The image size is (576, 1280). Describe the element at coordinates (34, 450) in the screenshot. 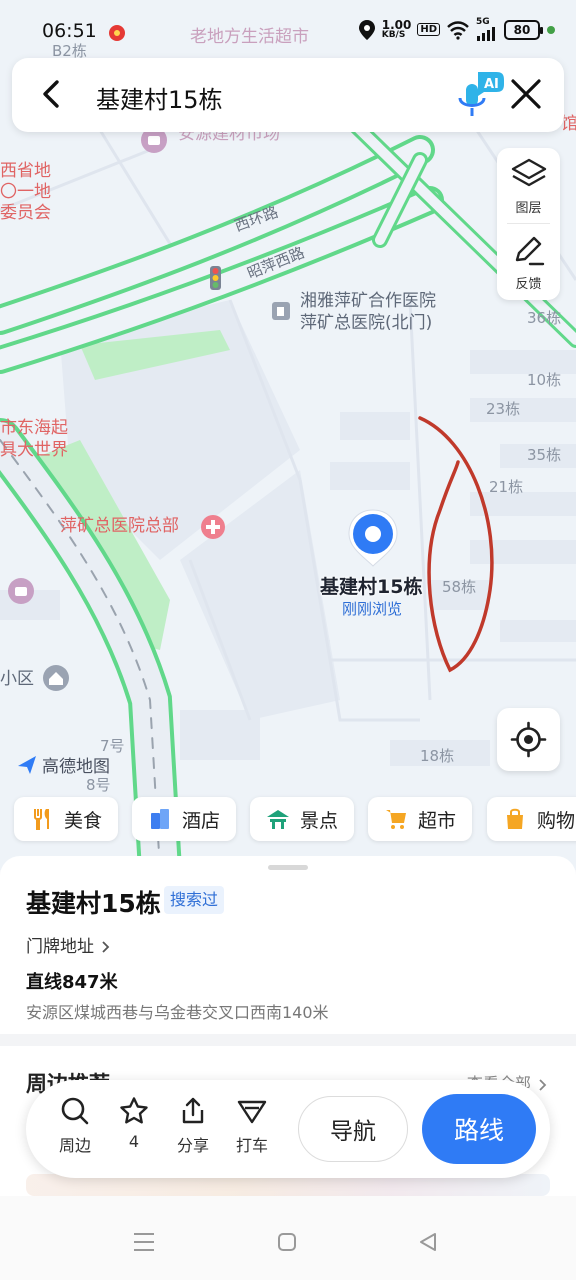

I see `map-label: 具大世界` at that location.